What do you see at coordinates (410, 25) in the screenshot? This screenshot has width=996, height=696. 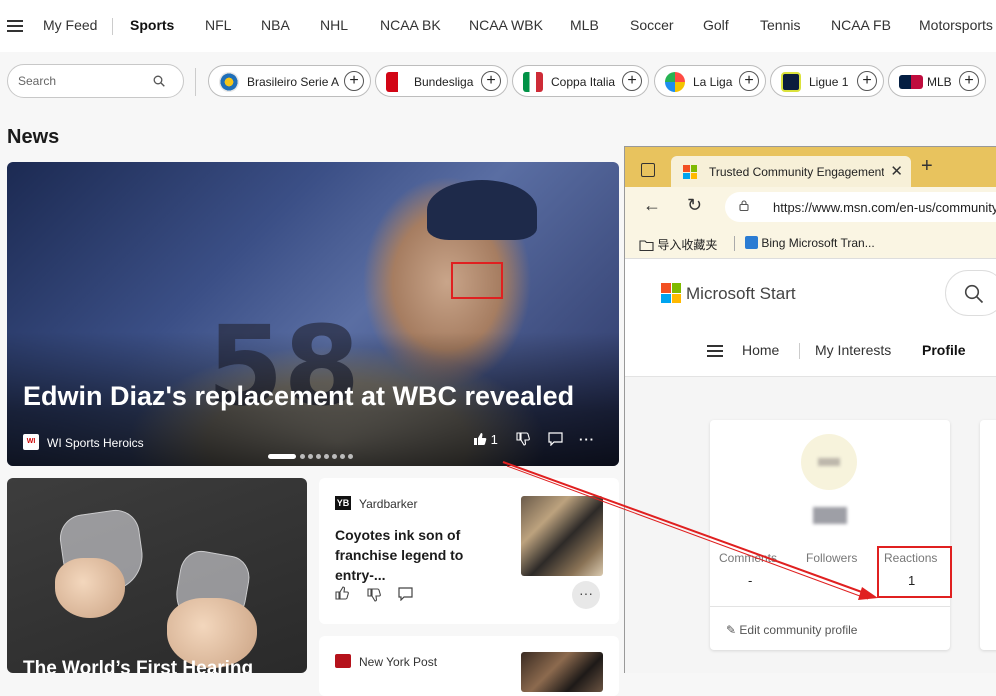 I see `nav-ncaa-bk: NCAA BK` at bounding box center [410, 25].